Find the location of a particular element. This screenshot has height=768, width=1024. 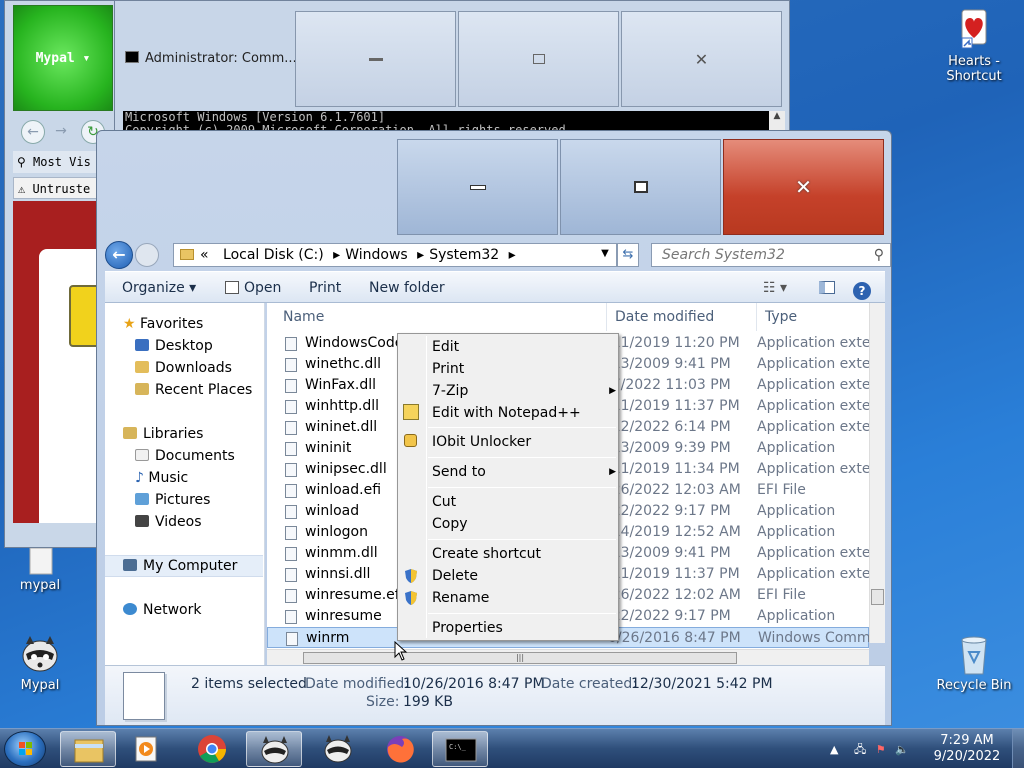

desktop-icon-mypal-folder: mypal is located at coordinates (40, 570).